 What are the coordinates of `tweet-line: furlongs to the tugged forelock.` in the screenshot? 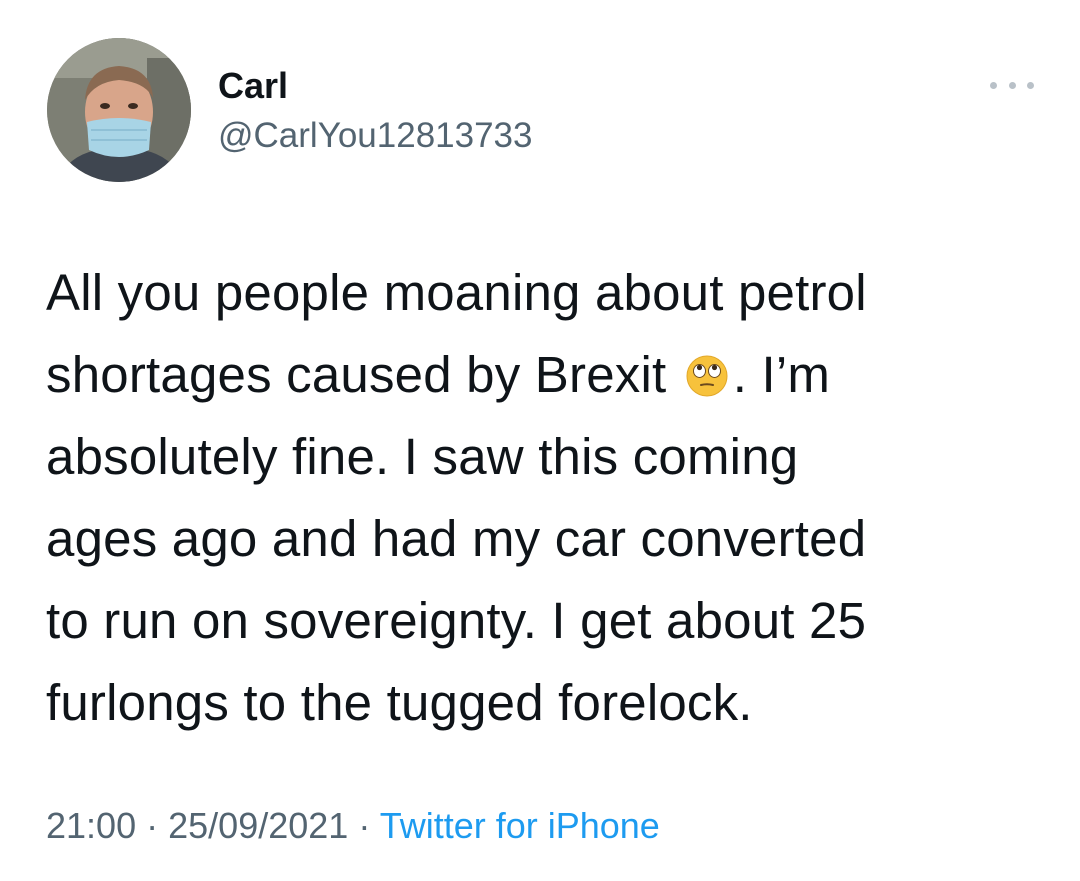 It's located at (399, 702).